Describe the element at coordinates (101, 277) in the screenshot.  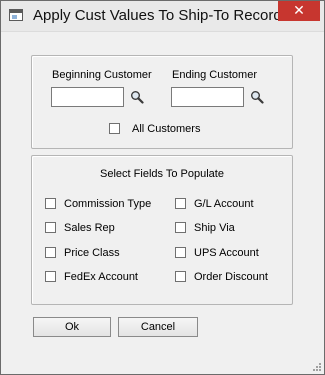
I see `fedex-account-label: FedEx Account` at that location.